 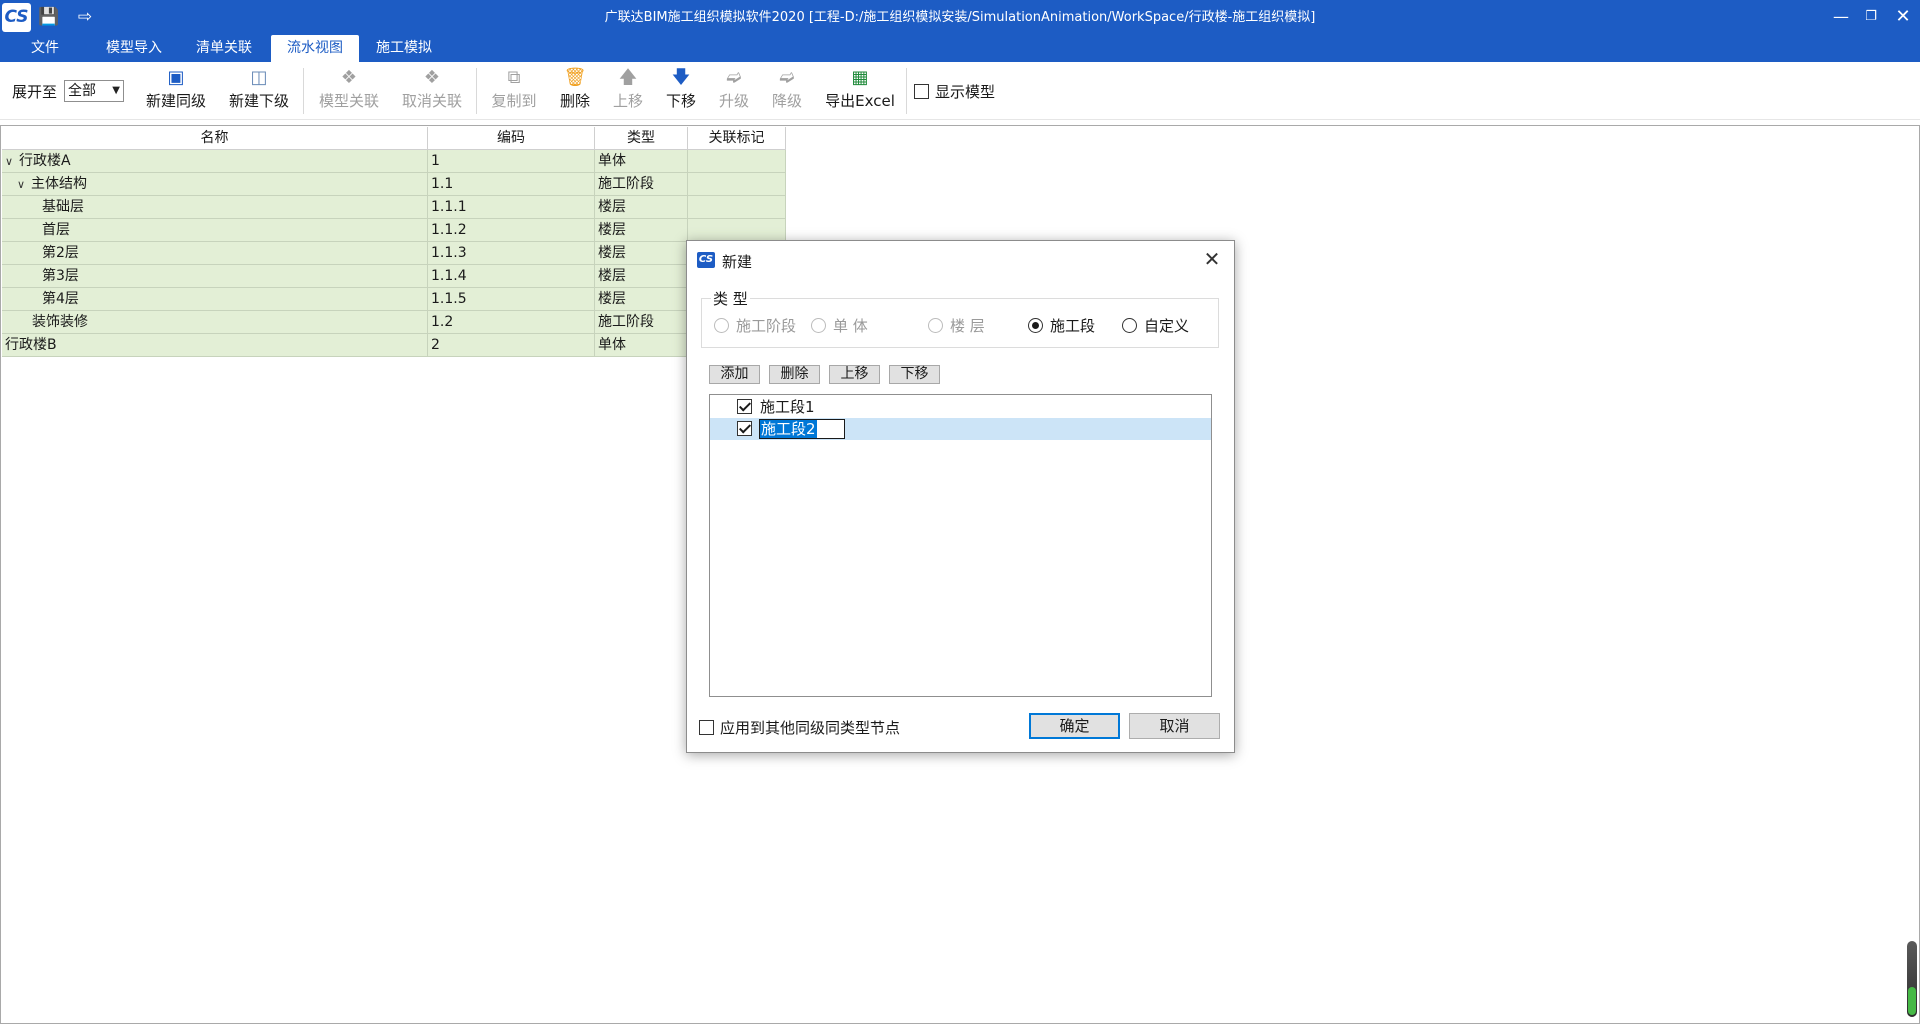 I want to click on radio-construction-stage: 施工阶段, so click(x=755, y=325).